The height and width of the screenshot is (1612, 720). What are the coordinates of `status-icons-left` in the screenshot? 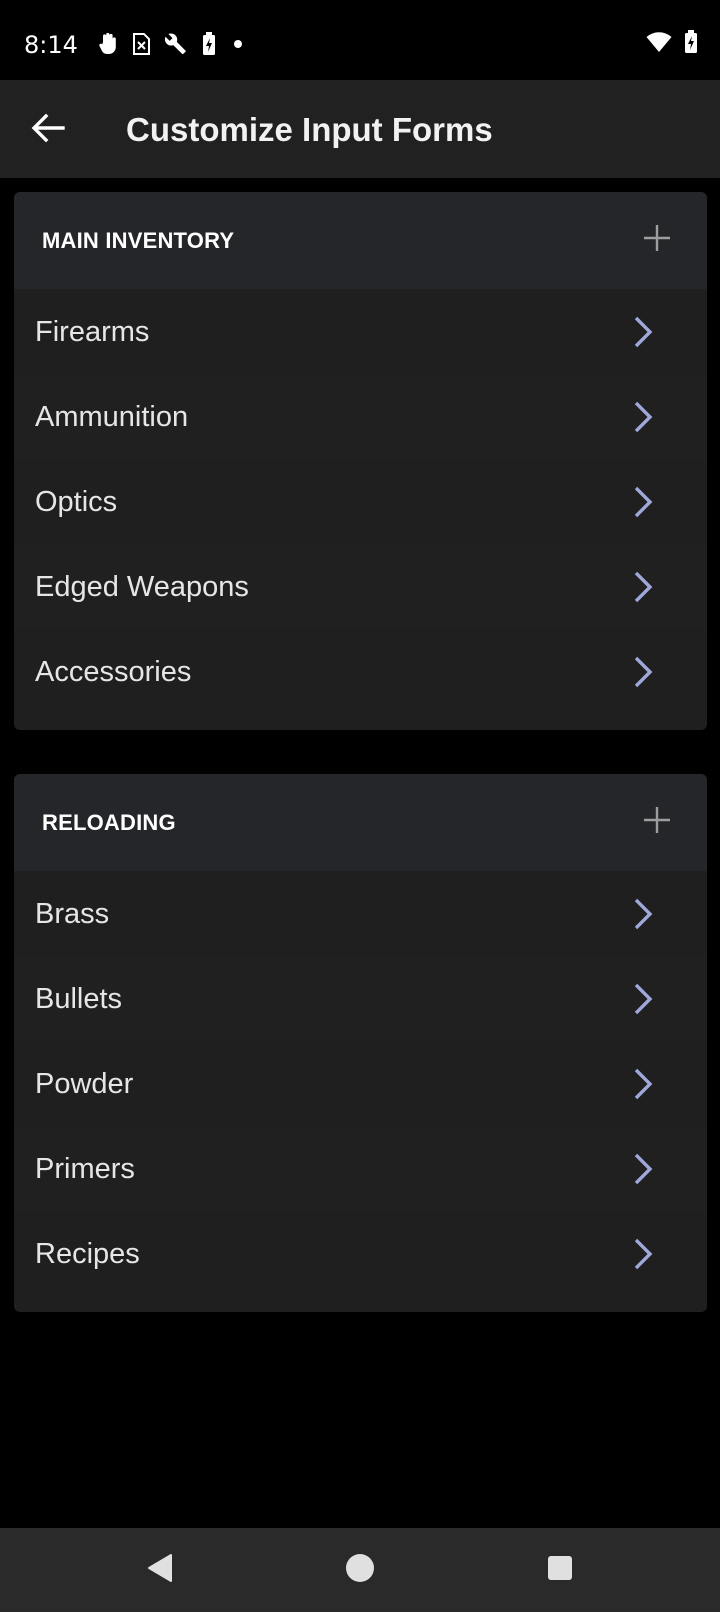 It's located at (172, 44).